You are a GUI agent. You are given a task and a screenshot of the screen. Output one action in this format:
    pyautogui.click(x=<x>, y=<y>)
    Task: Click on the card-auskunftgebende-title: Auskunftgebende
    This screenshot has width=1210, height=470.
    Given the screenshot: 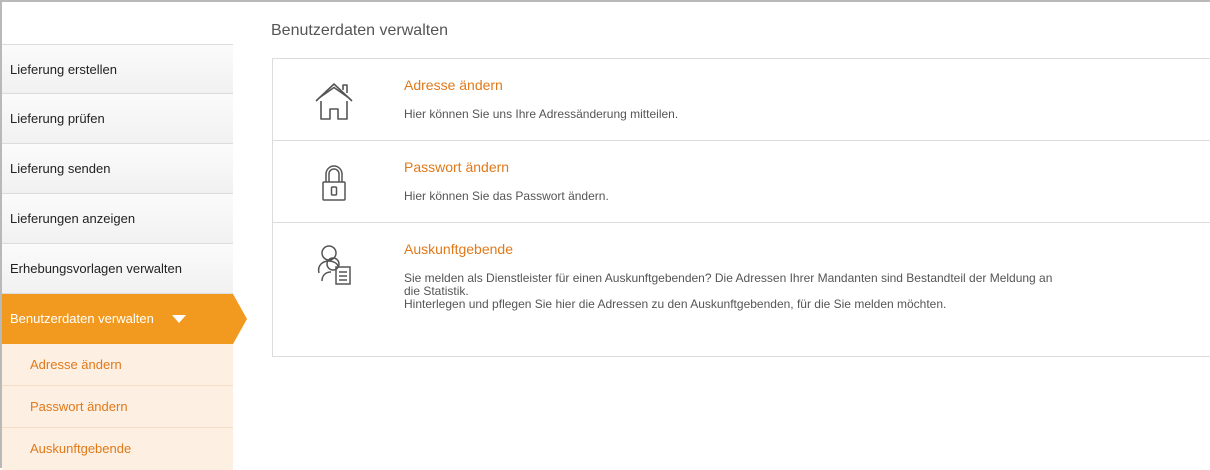 What is the action you would take?
    pyautogui.click(x=458, y=249)
    